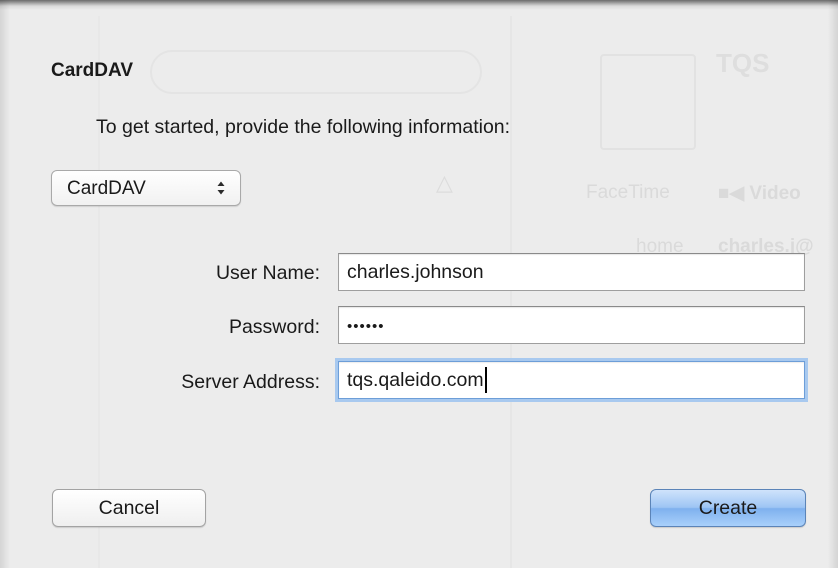  What do you see at coordinates (316, 72) in the screenshot?
I see `background-search-field` at bounding box center [316, 72].